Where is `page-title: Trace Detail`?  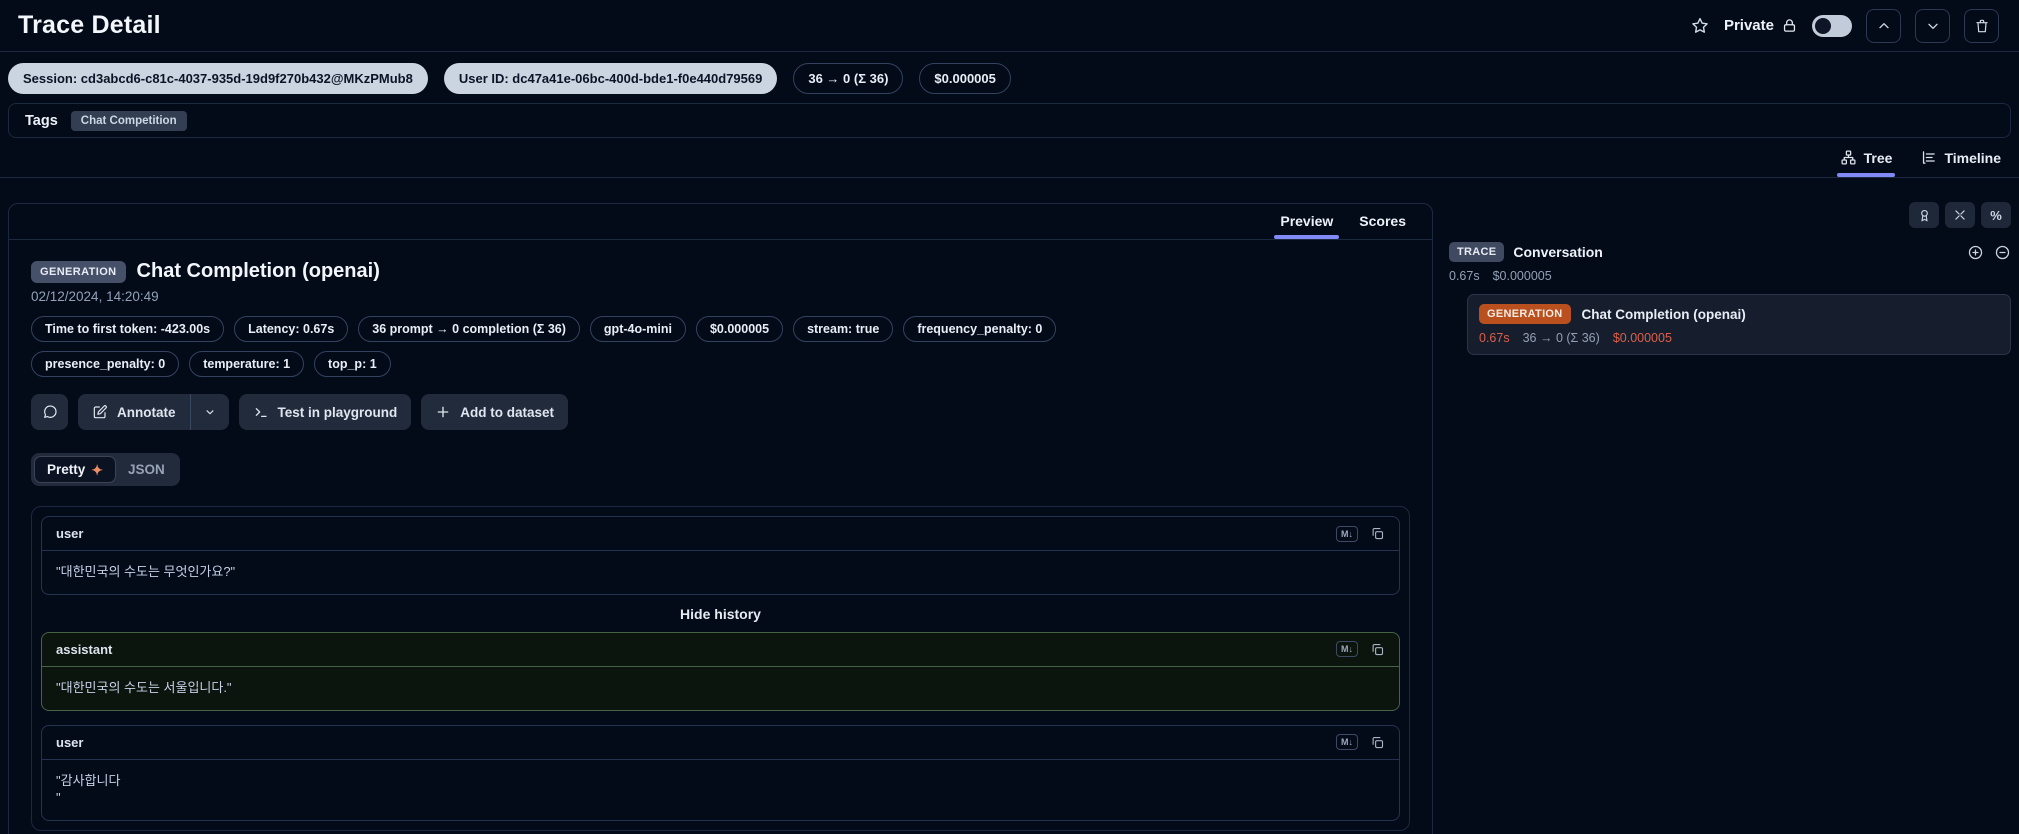
page-title: Trace Detail is located at coordinates (89, 25).